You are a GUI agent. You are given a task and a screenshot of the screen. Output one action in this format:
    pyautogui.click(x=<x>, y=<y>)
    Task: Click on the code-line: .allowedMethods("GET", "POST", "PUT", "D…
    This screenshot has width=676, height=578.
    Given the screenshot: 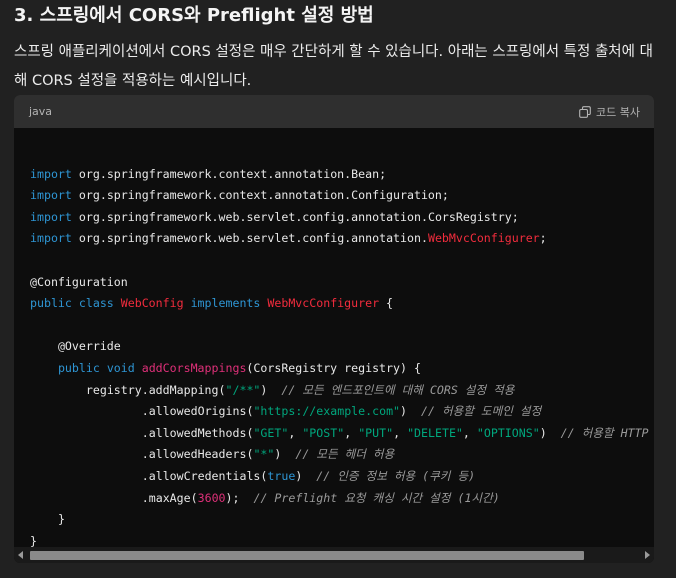 What is the action you would take?
    pyautogui.click(x=395, y=432)
    